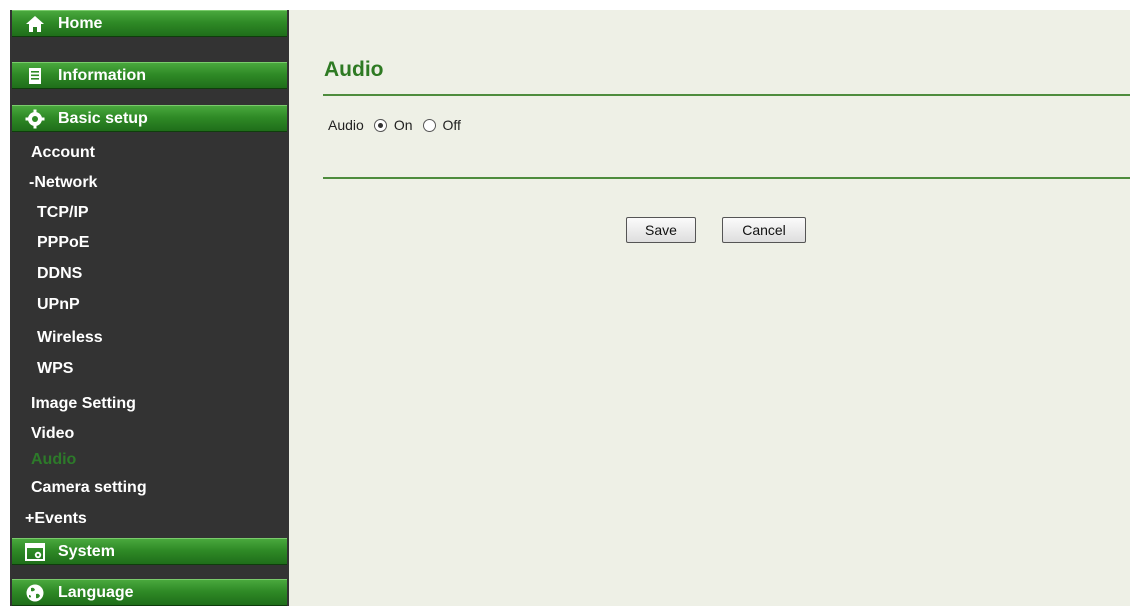 The height and width of the screenshot is (606, 1130). What do you see at coordinates (149, 592) in the screenshot?
I see `menu-language: Language` at bounding box center [149, 592].